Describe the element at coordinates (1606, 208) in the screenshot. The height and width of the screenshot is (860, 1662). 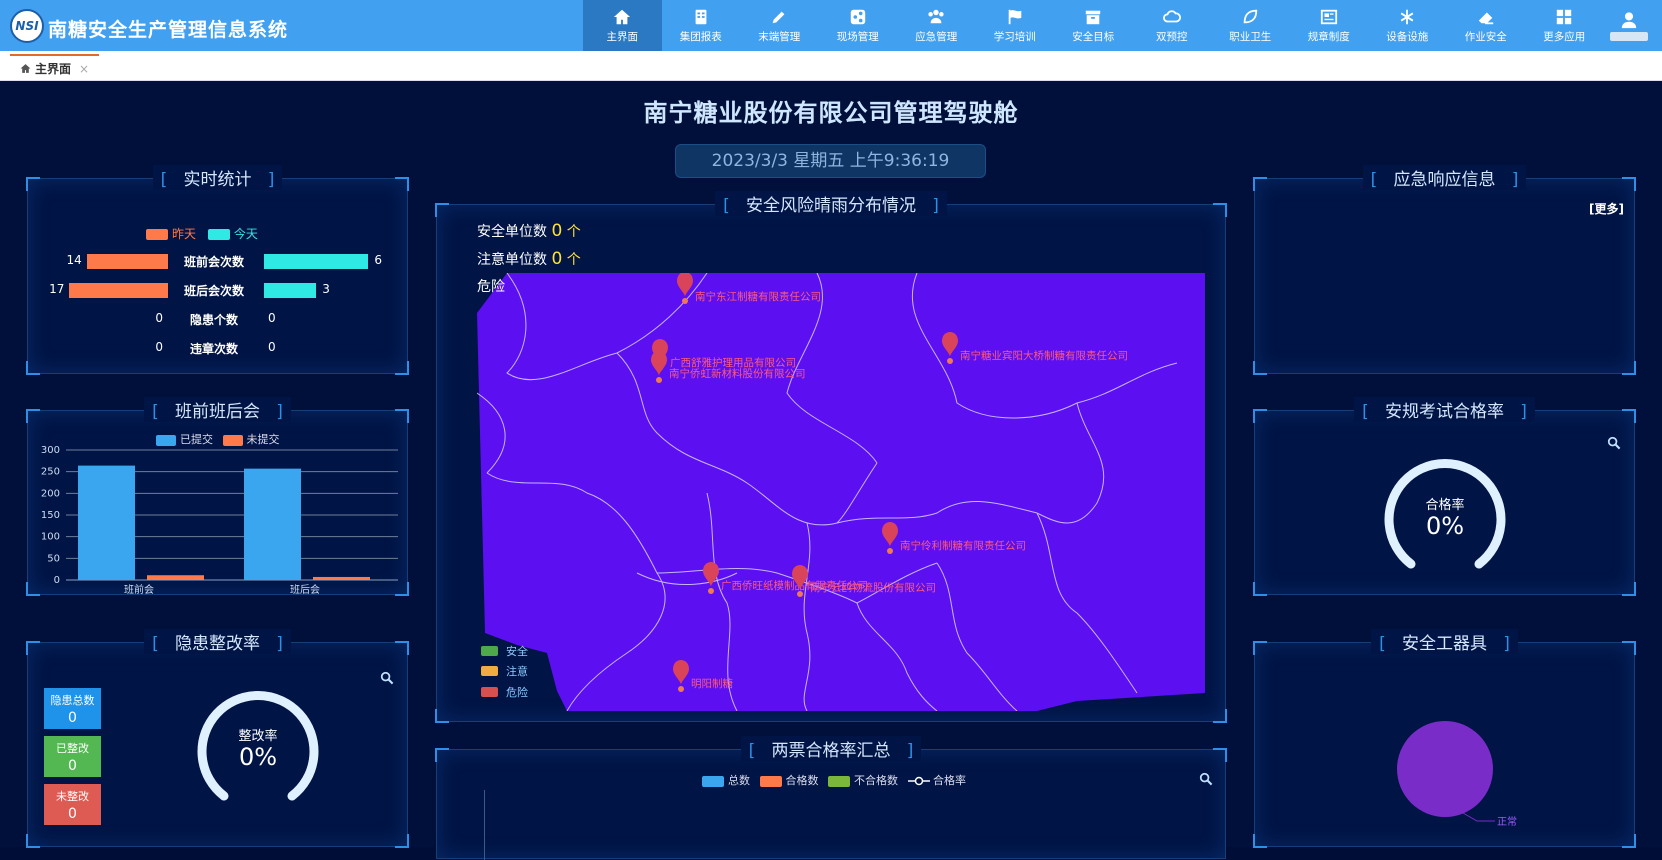
I see `more-link: [更多]` at that location.